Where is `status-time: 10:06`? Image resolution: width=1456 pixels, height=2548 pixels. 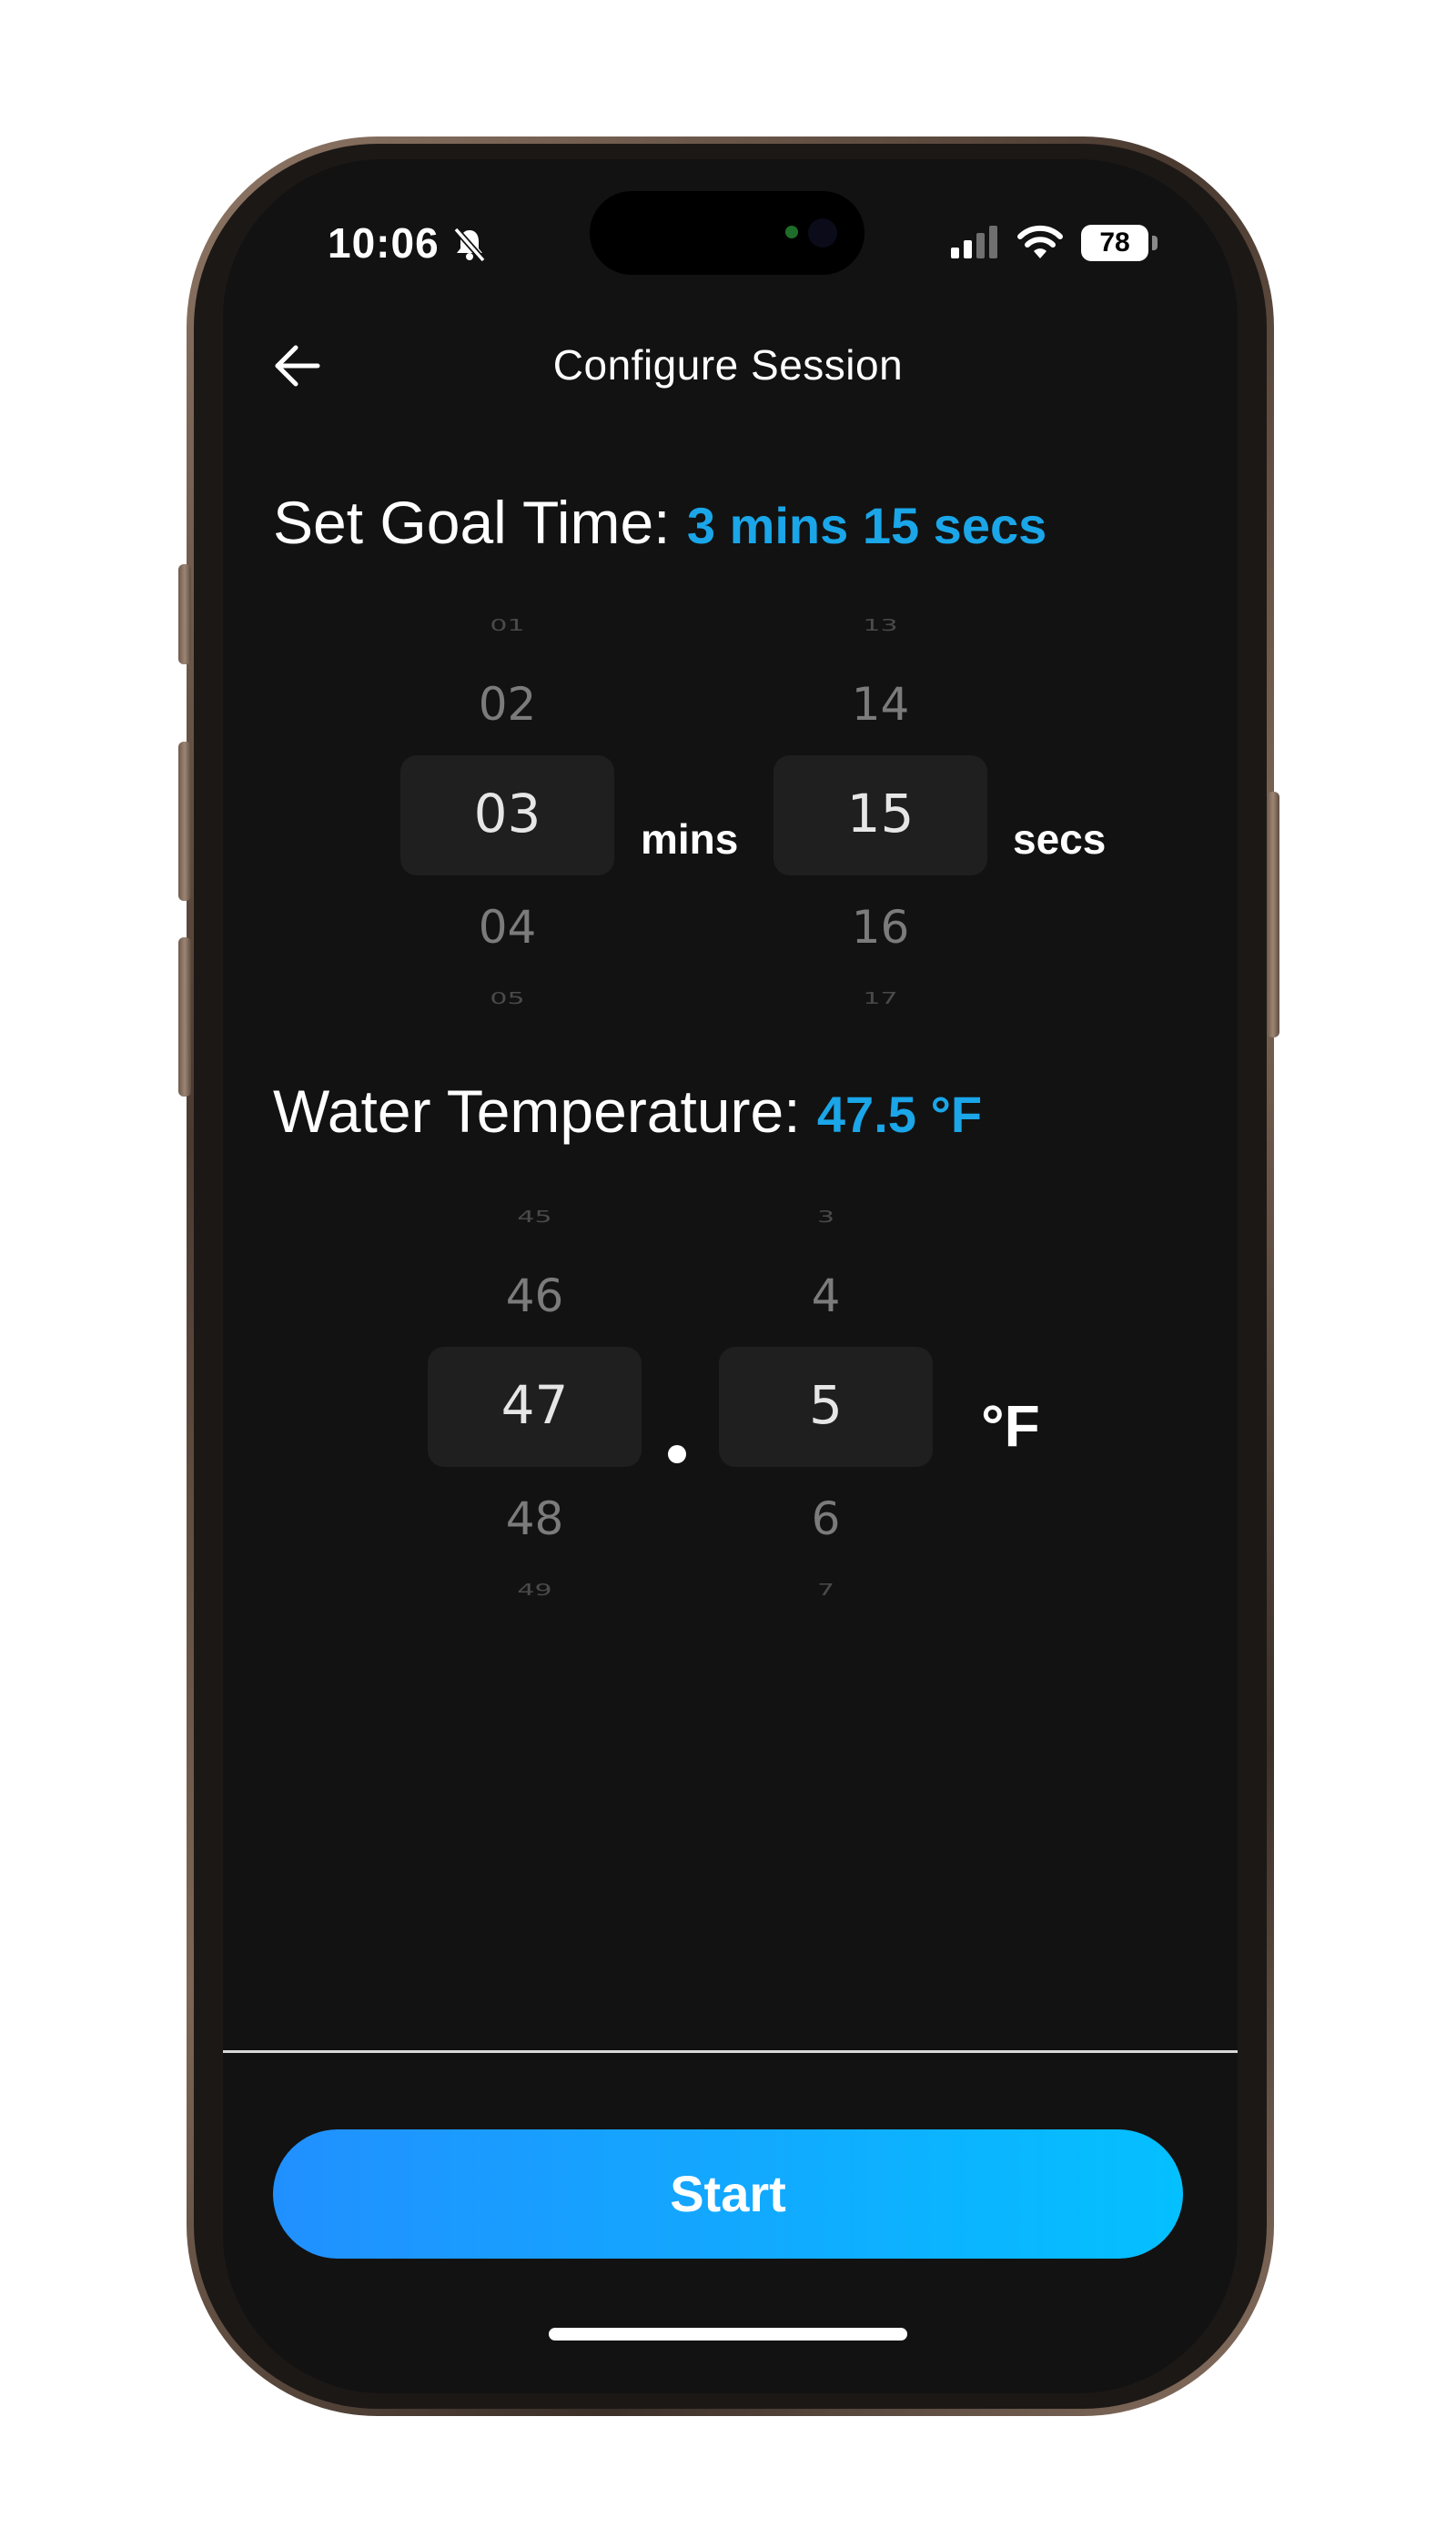
status-time: 10:06 is located at coordinates (384, 243).